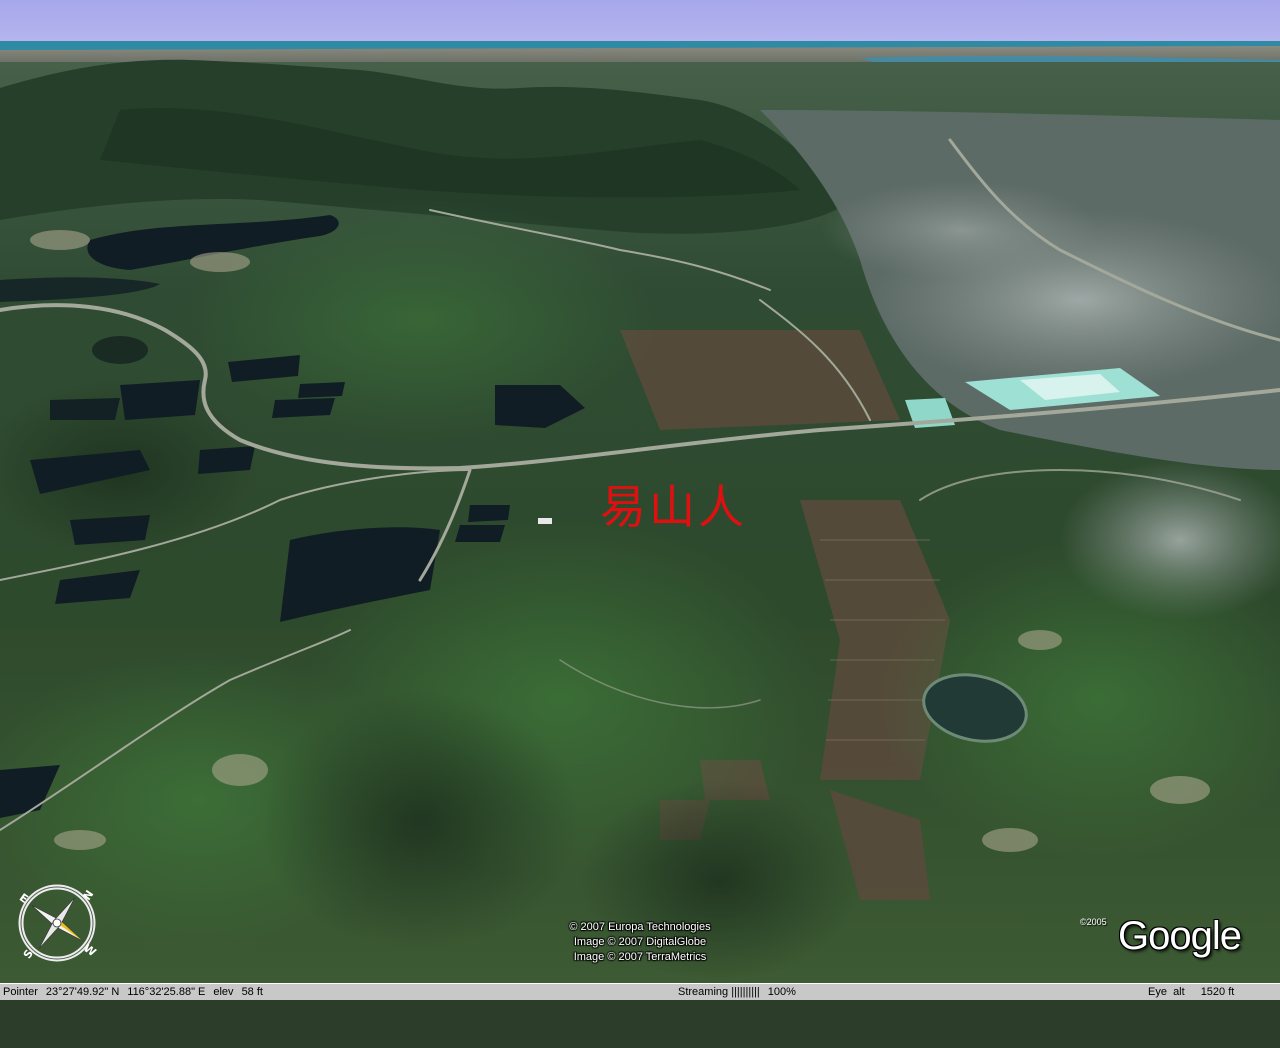 The image size is (1280, 1048). Describe the element at coordinates (57, 923) in the screenshot. I see `compass-rose-icon: N S E W` at that location.